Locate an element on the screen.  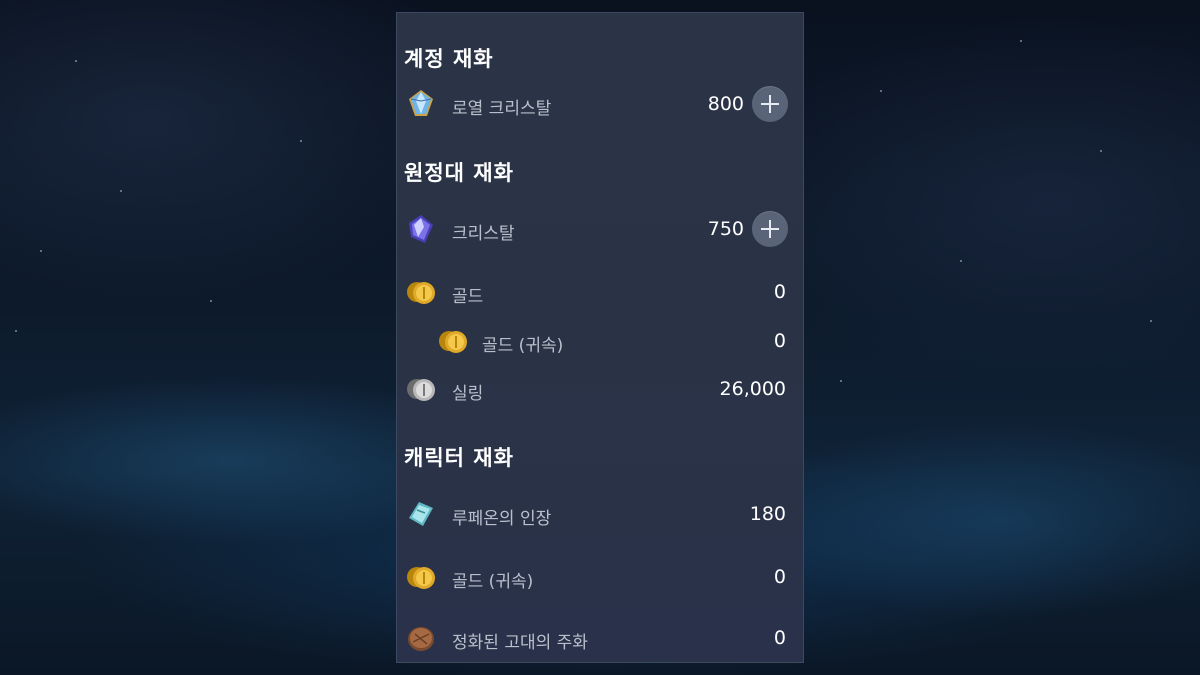
royal-crystal-icon is located at coordinates (421, 103).